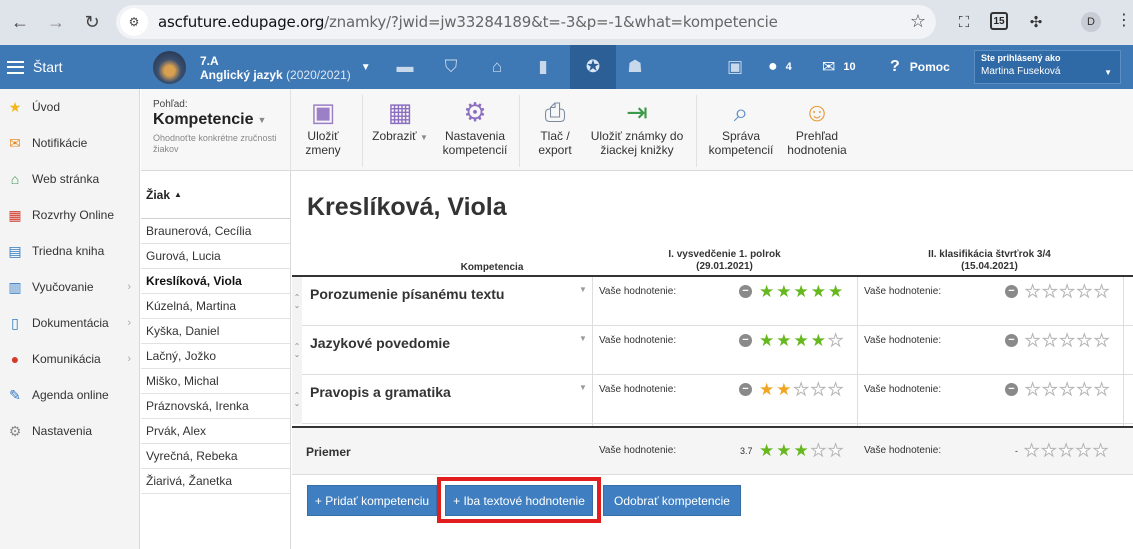  I want to click on save-to-student-book-button: ⇥ Uložiť známky do žiackej knižky, so click(637, 126).